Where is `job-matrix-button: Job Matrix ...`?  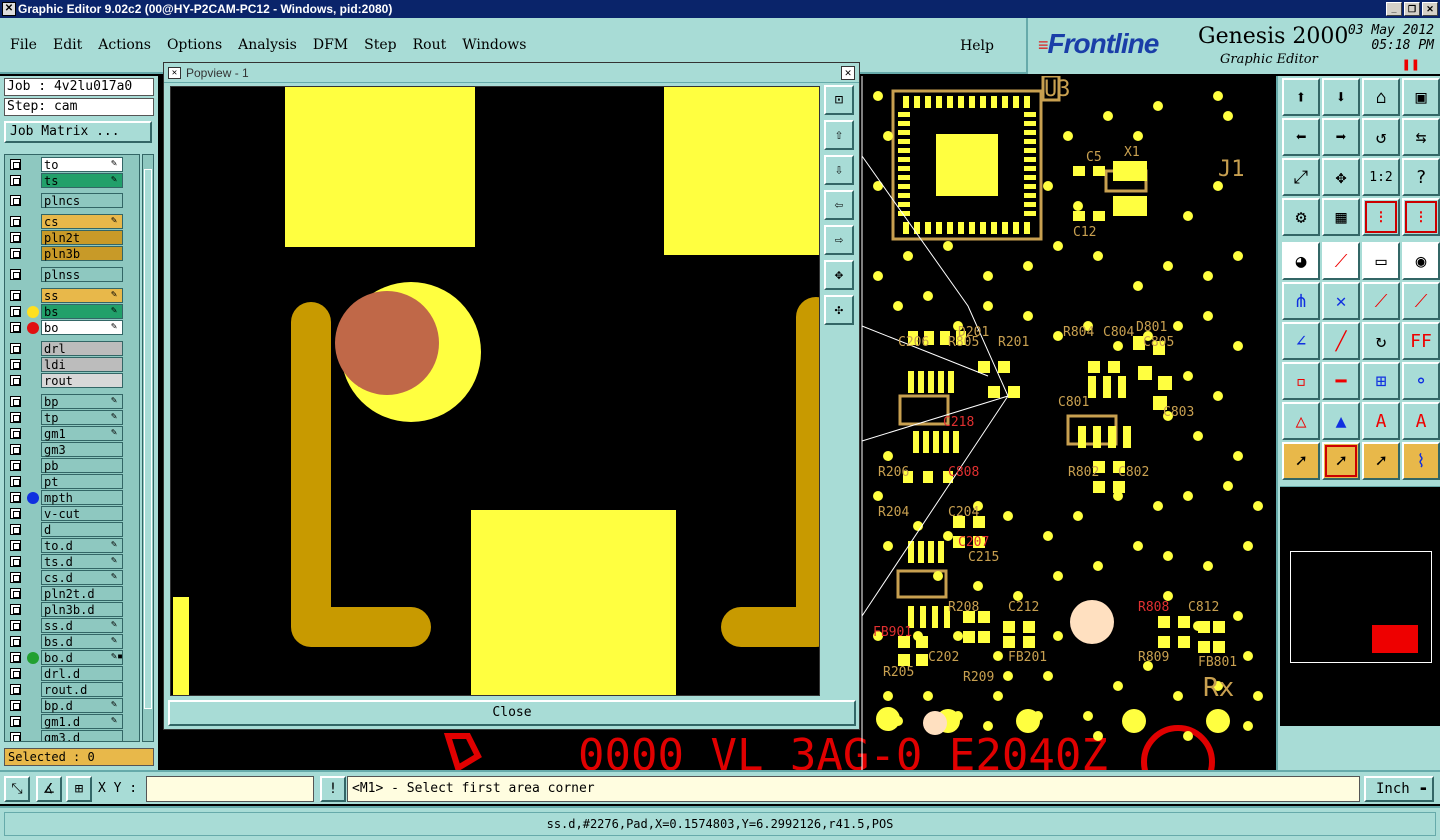 job-matrix-button: Job Matrix ... is located at coordinates (78, 132).